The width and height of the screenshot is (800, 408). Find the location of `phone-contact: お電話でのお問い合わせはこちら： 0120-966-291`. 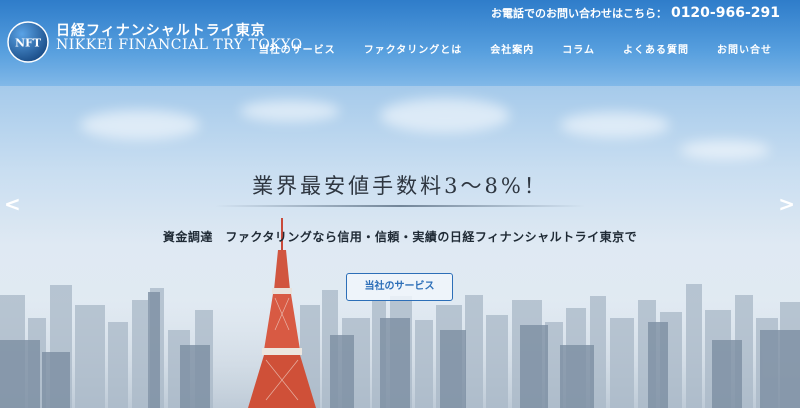

phone-contact: お電話でのお問い合わせはこちら： 0120-966-291 is located at coordinates (635, 11).